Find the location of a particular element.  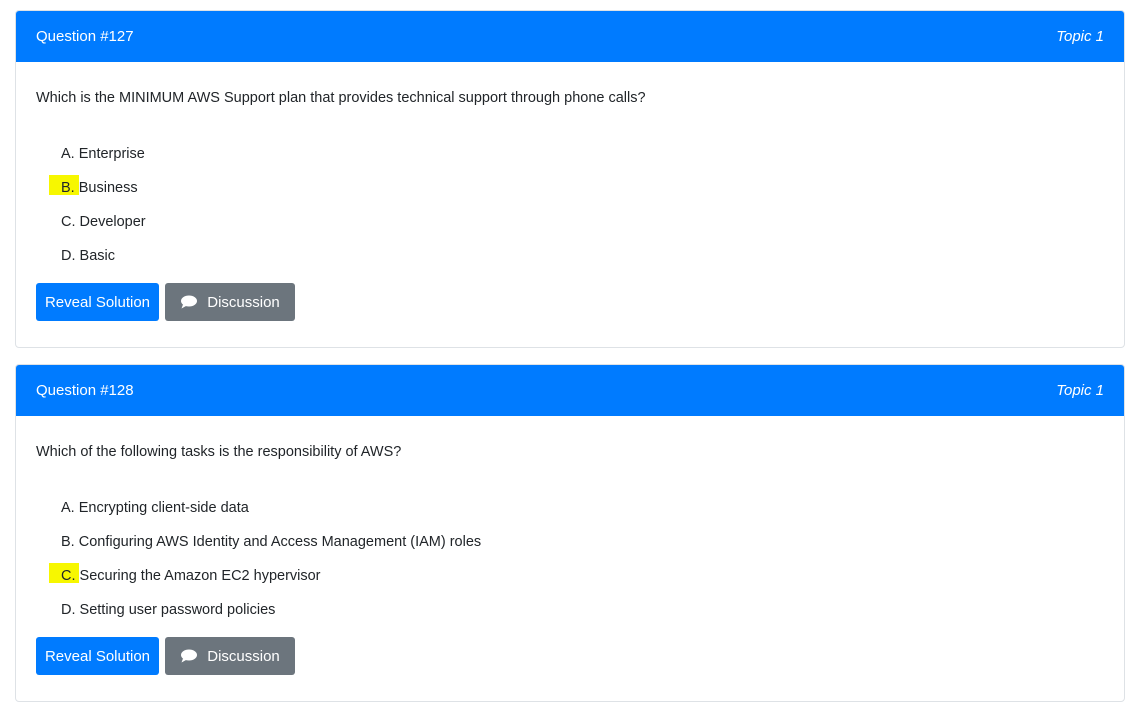

choice-text: Business is located at coordinates (106, 188).